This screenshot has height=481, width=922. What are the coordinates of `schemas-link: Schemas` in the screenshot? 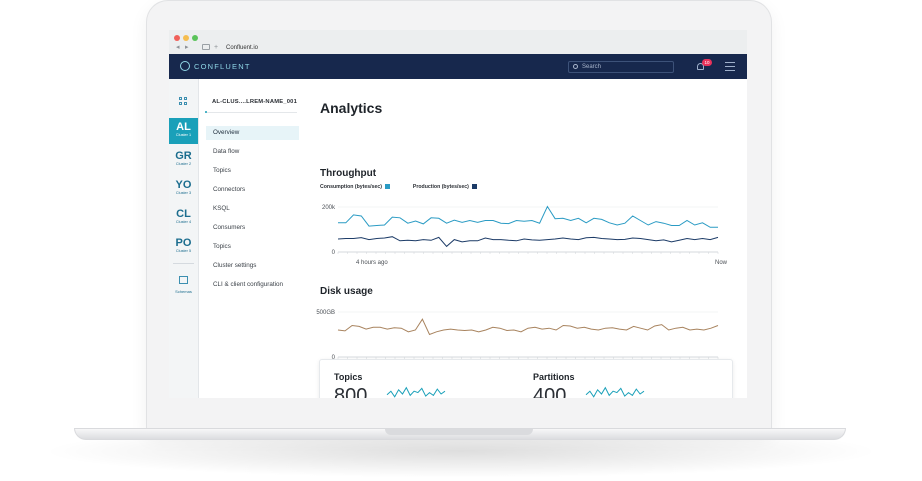 It's located at (183, 283).